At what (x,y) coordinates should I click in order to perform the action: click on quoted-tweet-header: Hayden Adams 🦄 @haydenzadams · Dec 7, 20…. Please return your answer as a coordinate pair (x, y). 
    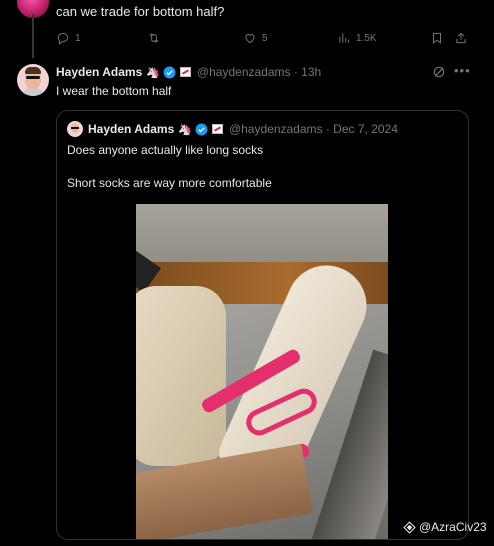
    Looking at the image, I should click on (243, 129).